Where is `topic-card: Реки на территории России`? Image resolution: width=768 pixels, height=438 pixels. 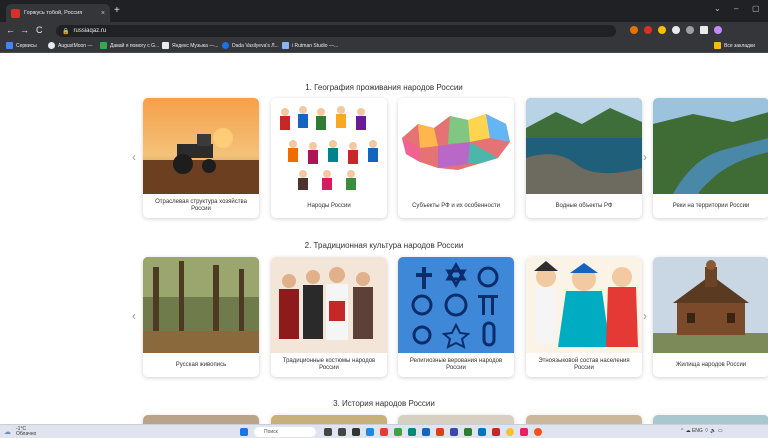 topic-card: Реки на территории России is located at coordinates (710, 158).